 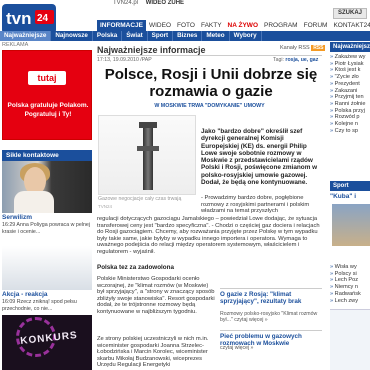 What do you see at coordinates (246, 36) in the screenshot?
I see `nav-item-wybory: Wybory` at bounding box center [246, 36].